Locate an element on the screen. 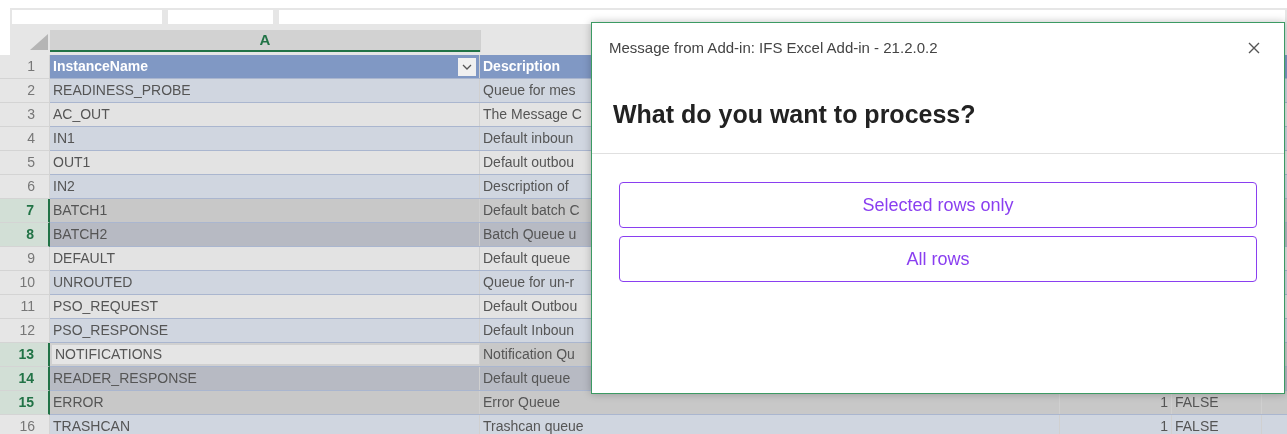  column-heading: InstanceName is located at coordinates (265, 66).